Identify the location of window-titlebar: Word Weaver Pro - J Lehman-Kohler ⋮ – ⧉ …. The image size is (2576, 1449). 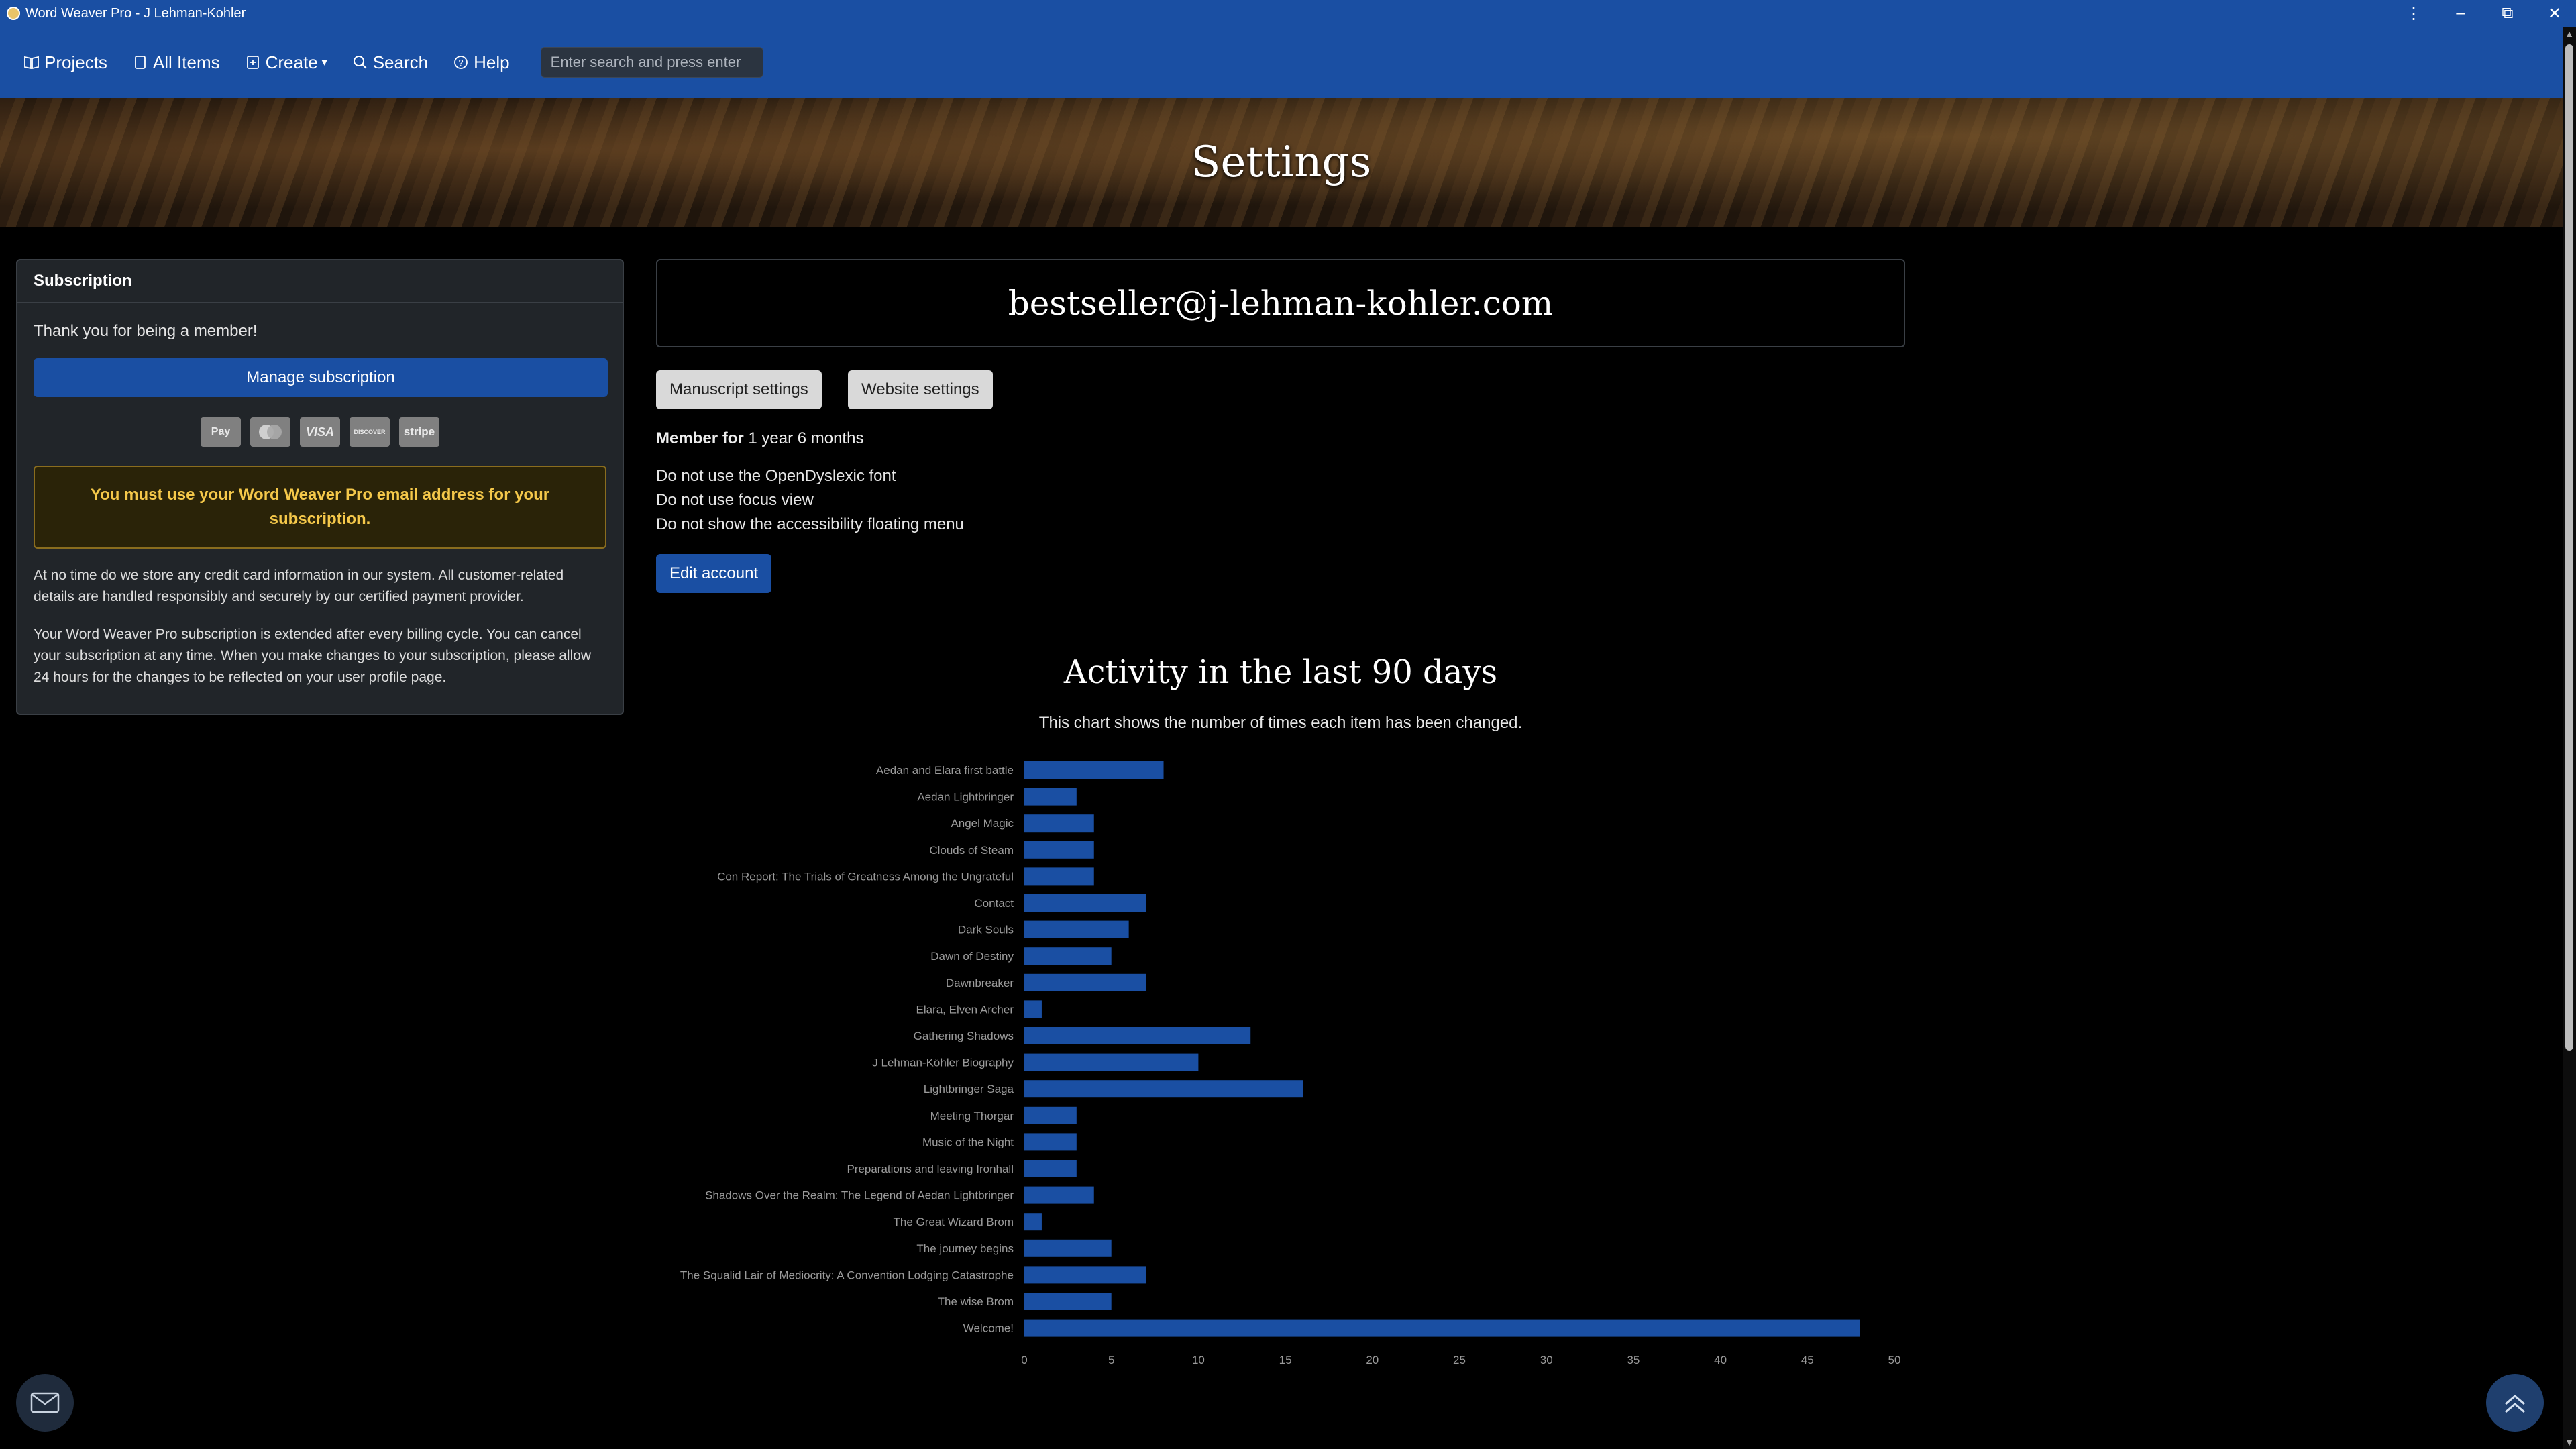
(1288, 13).